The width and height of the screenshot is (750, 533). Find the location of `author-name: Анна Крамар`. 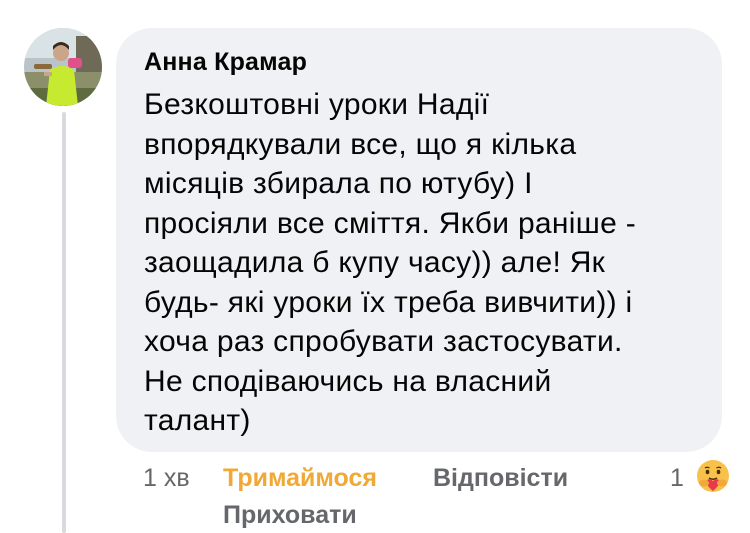

author-name: Анна Крамар is located at coordinates (421, 62).